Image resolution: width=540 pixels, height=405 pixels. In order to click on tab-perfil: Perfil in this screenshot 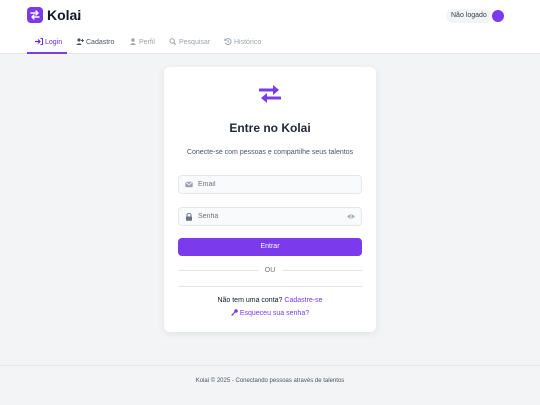, I will do `click(142, 43)`.